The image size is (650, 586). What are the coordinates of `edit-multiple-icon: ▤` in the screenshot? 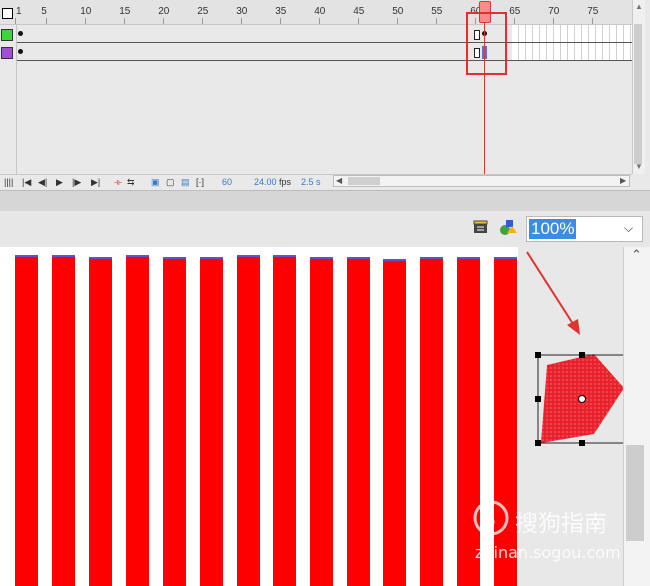 It's located at (185, 182).